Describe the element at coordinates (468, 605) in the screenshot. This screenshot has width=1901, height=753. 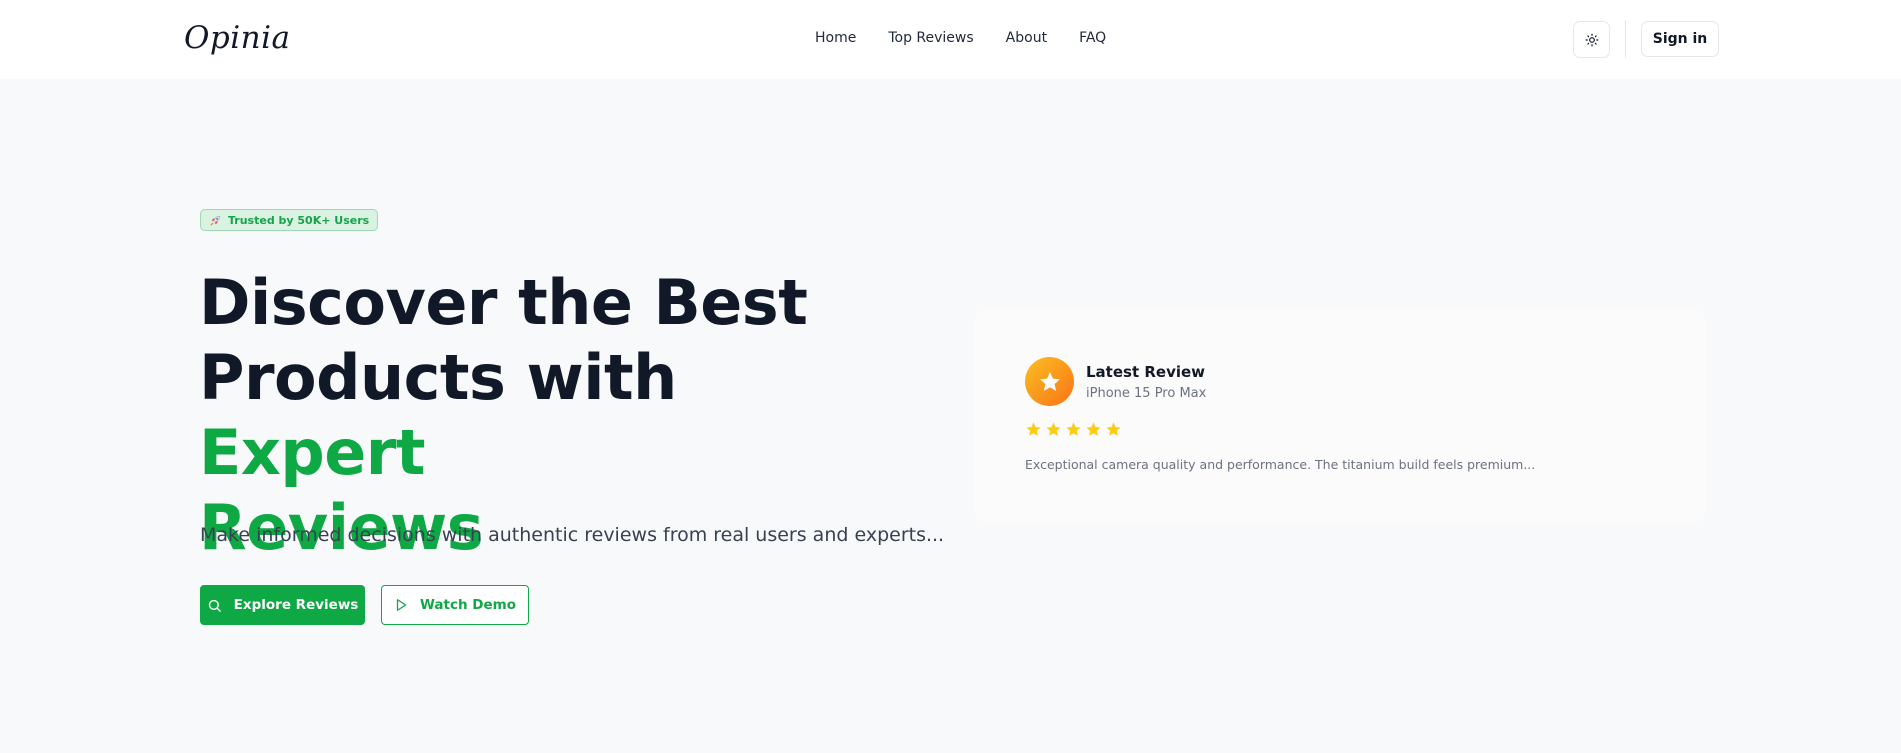
I see `watch-demo-label: Watch Demo` at that location.